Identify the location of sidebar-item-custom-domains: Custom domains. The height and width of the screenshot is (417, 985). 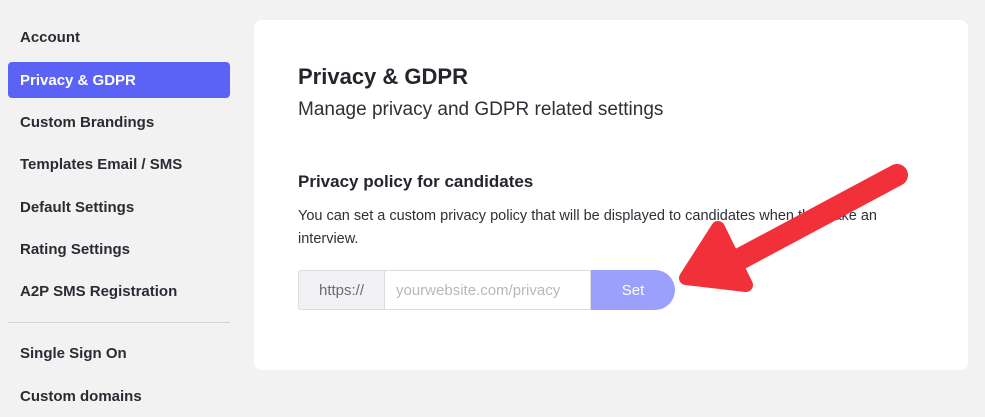
(119, 396).